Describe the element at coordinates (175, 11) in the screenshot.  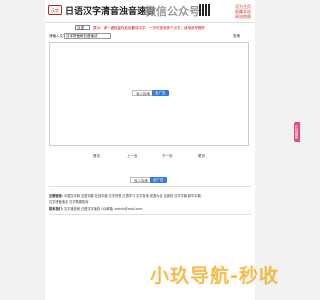
I see `wechat-label: 微信公众号:` at that location.